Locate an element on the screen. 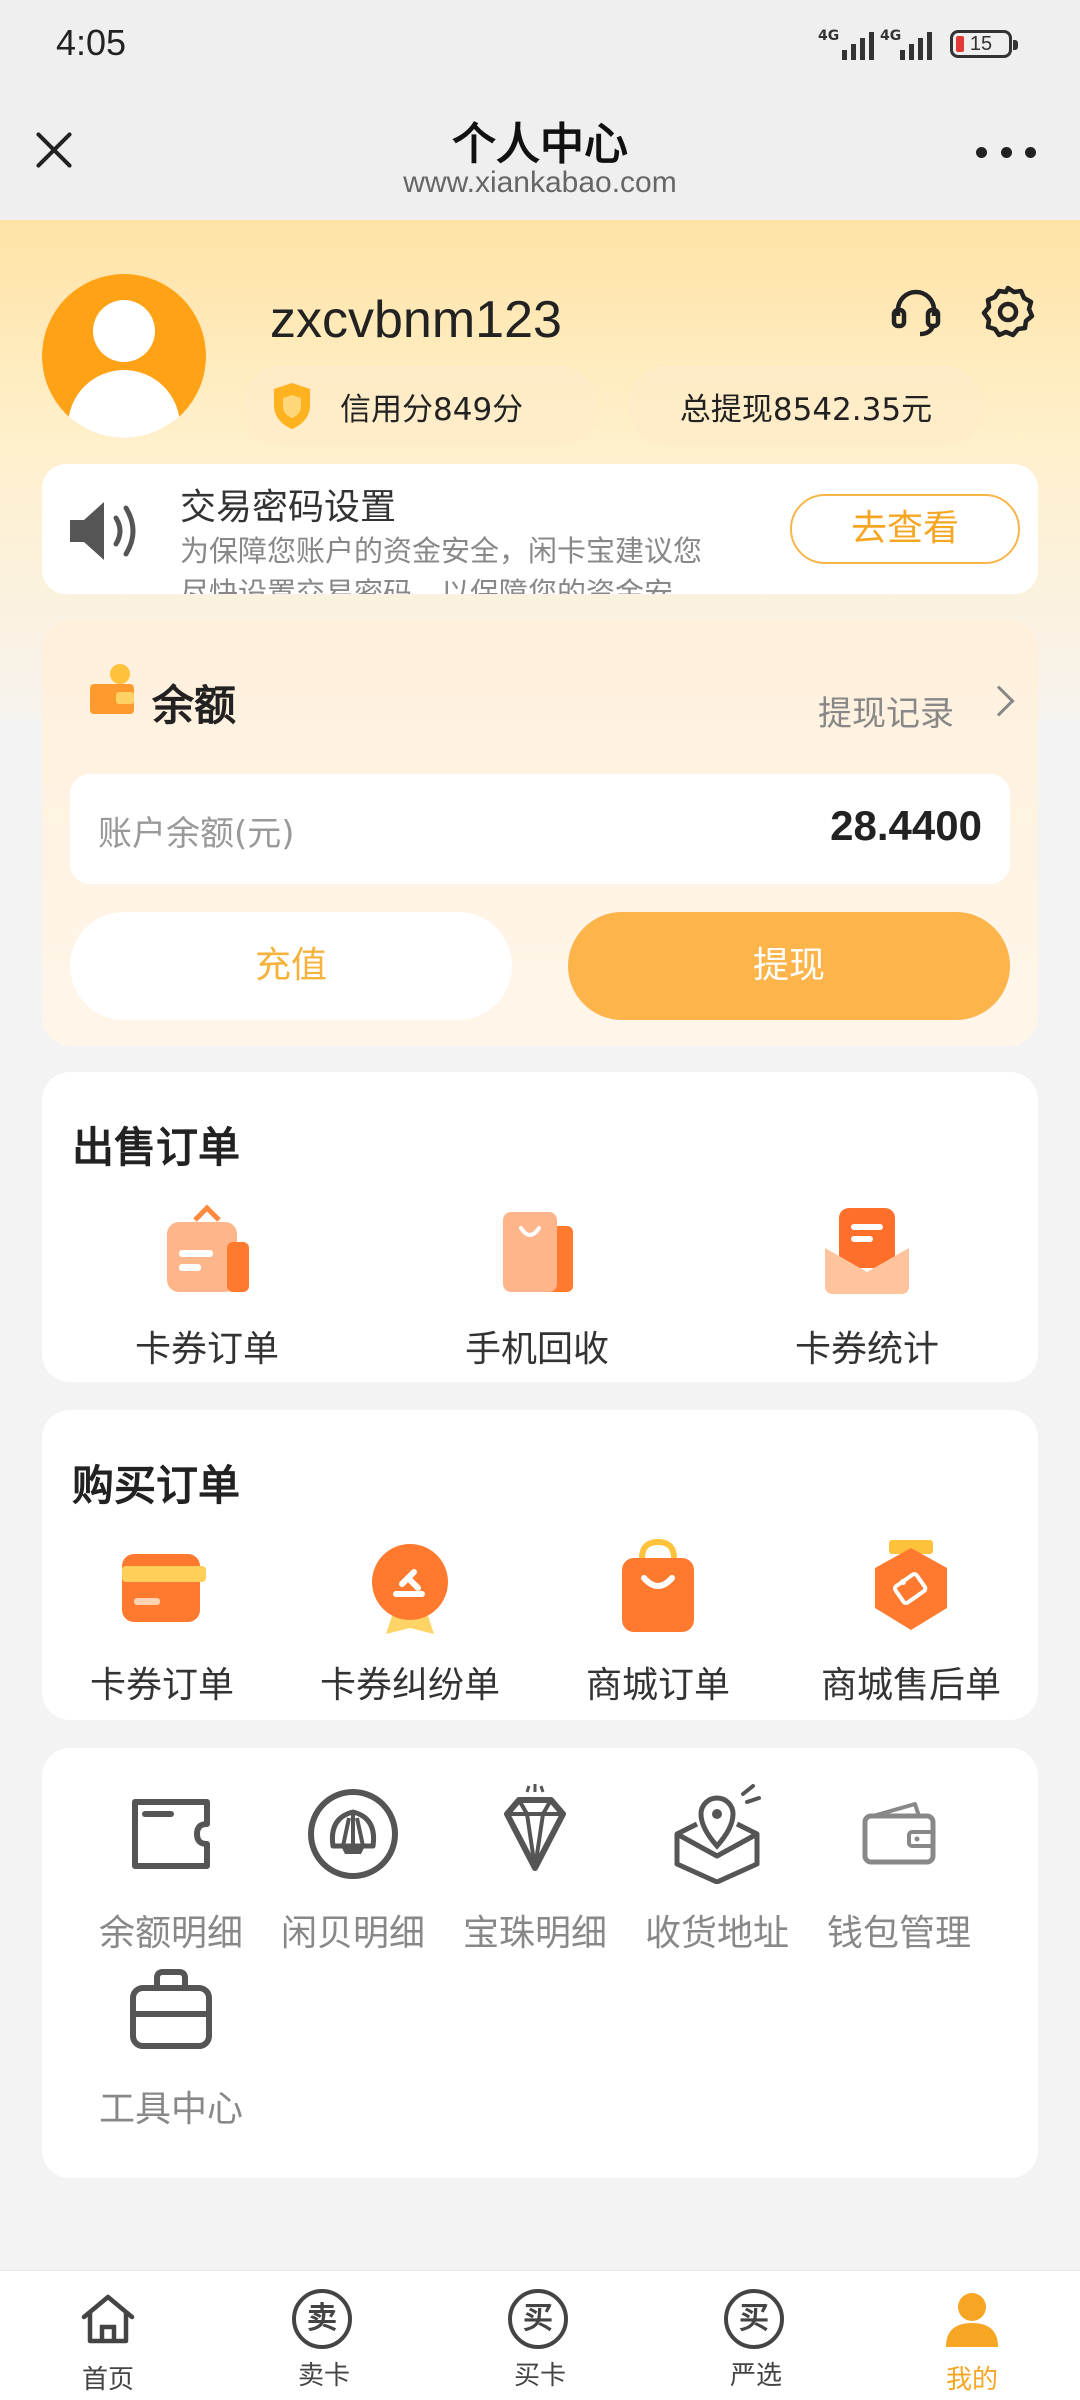 The height and width of the screenshot is (2400, 1080). shop-bag-icon is located at coordinates (658, 1585).